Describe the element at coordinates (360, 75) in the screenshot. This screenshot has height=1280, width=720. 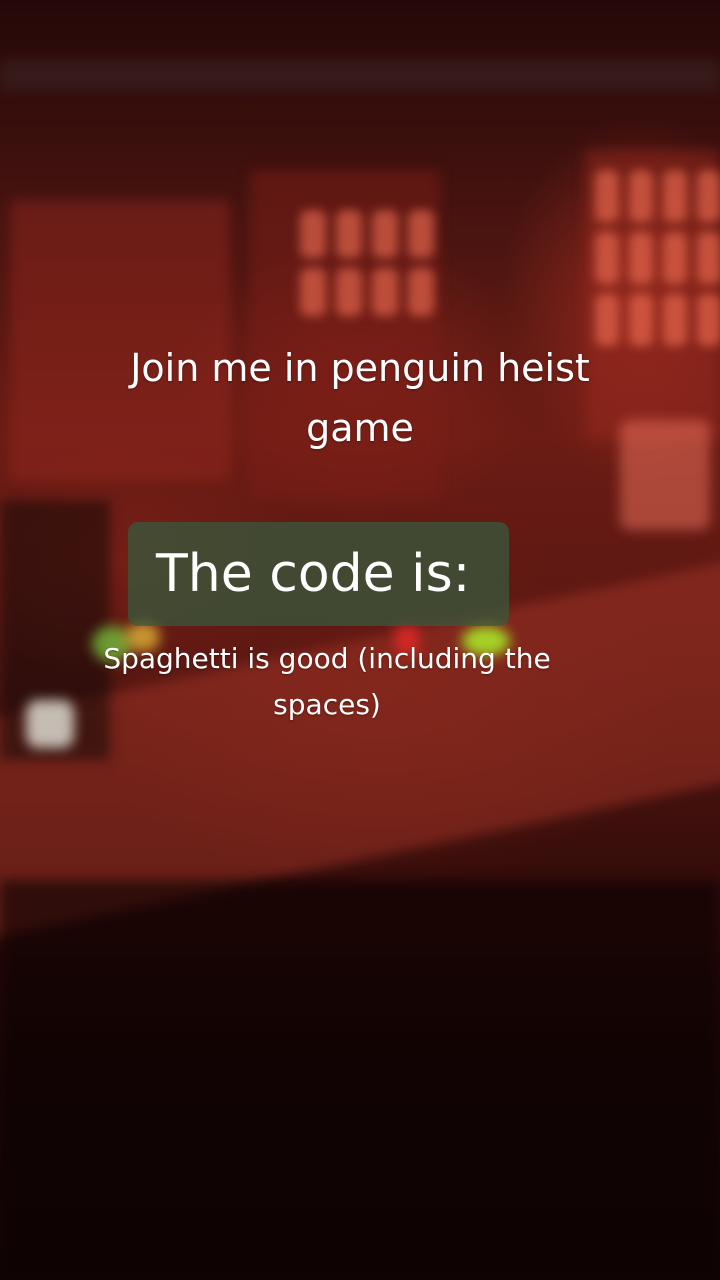
I see `background-ceiling` at that location.